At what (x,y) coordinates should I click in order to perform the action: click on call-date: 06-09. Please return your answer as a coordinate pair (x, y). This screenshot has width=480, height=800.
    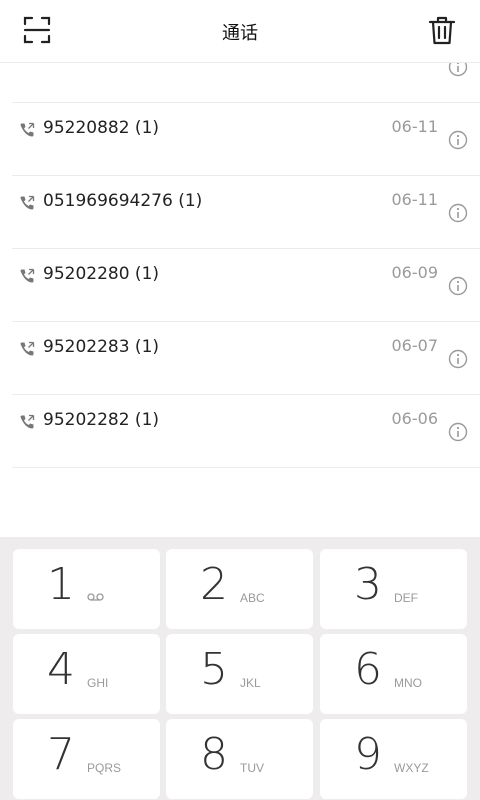
    Looking at the image, I should click on (415, 272).